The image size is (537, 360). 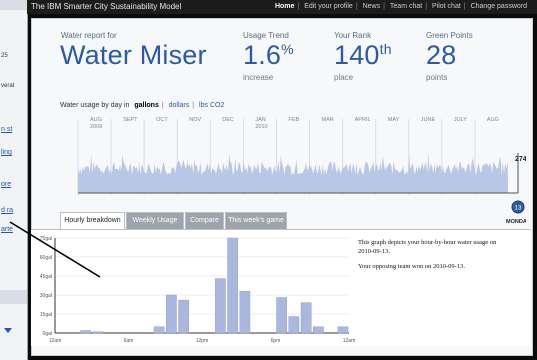 What do you see at coordinates (520, 159) in the screenshot?
I see `current-value: 274gal` at bounding box center [520, 159].